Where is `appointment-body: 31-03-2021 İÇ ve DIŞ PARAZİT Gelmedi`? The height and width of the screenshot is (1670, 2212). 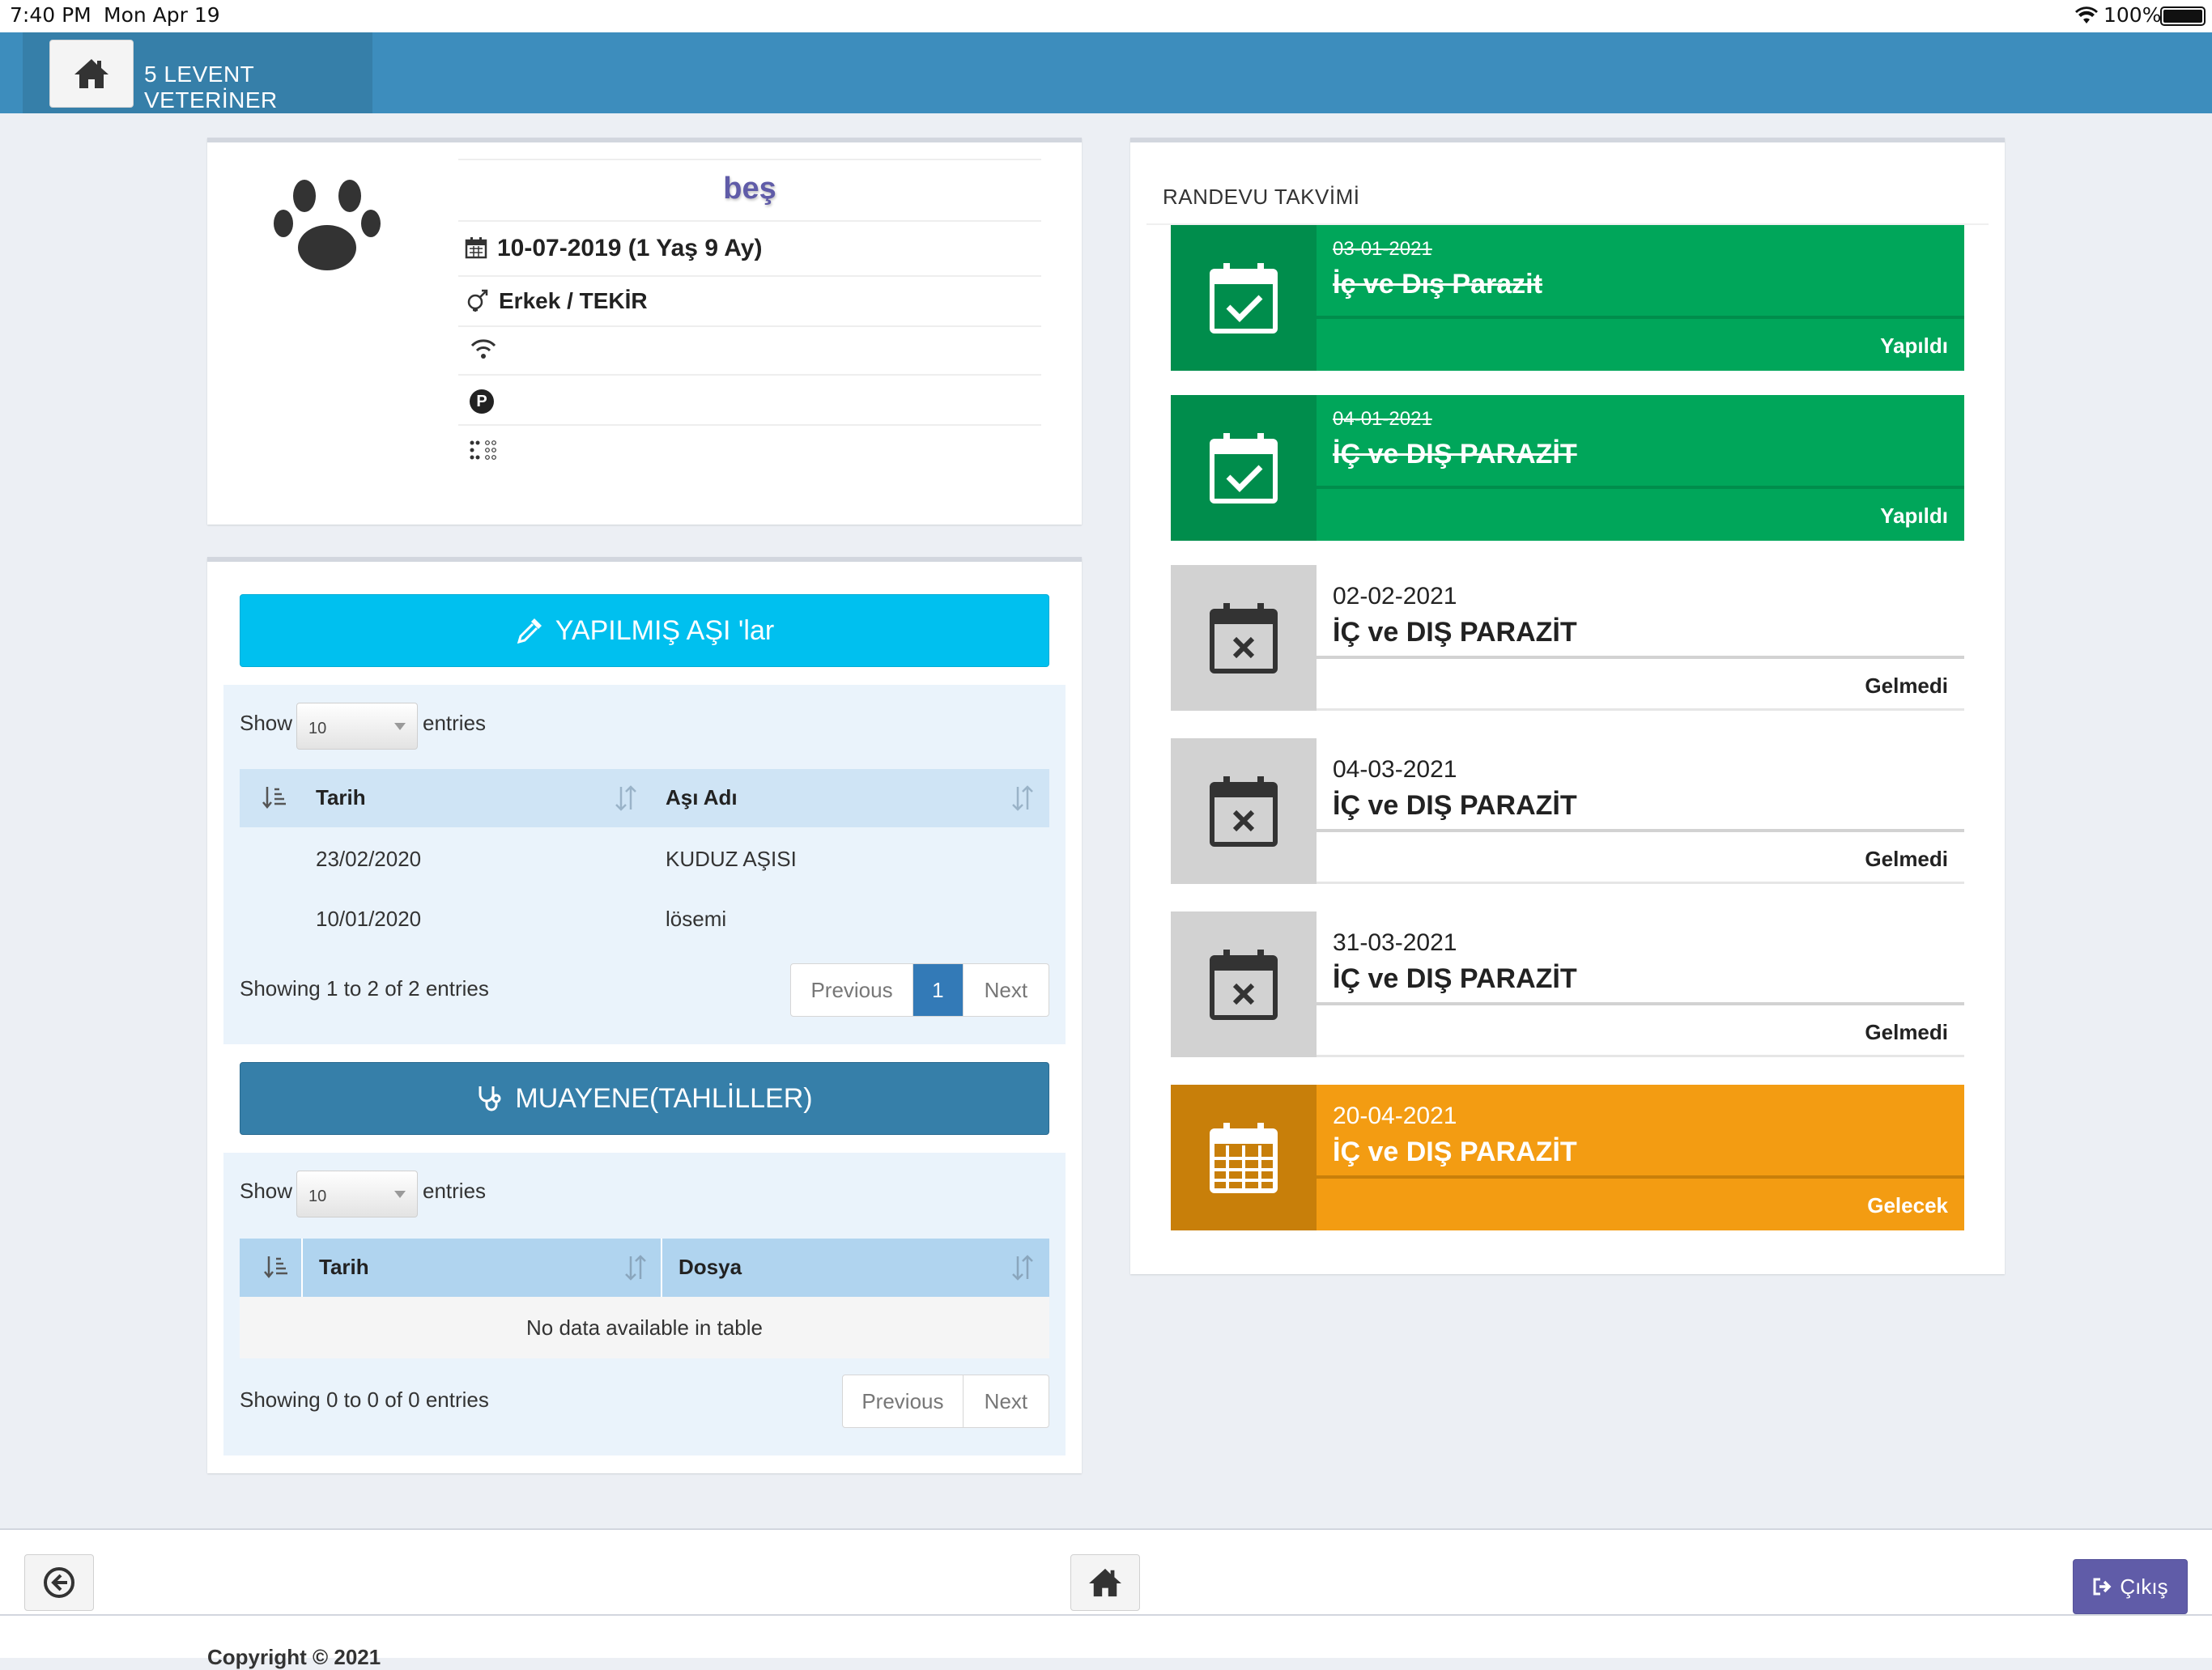
appointment-body: 31-03-2021 İÇ ve DIŞ PARAZİT Gelmedi is located at coordinates (1641, 984).